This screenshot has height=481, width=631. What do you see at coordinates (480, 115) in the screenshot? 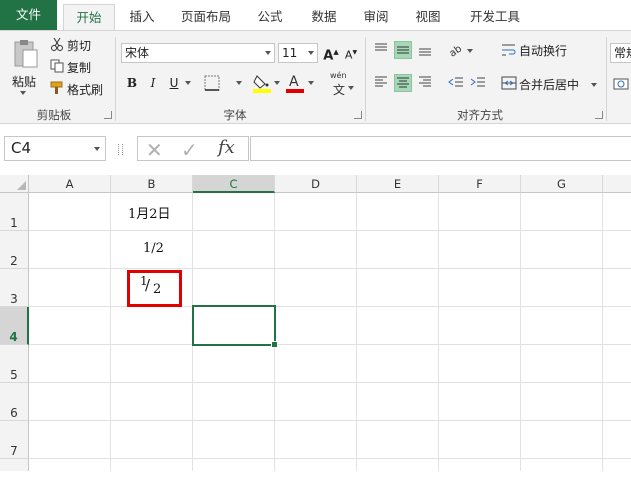
I see `alignment-group-label: 对齐方式` at bounding box center [480, 115].